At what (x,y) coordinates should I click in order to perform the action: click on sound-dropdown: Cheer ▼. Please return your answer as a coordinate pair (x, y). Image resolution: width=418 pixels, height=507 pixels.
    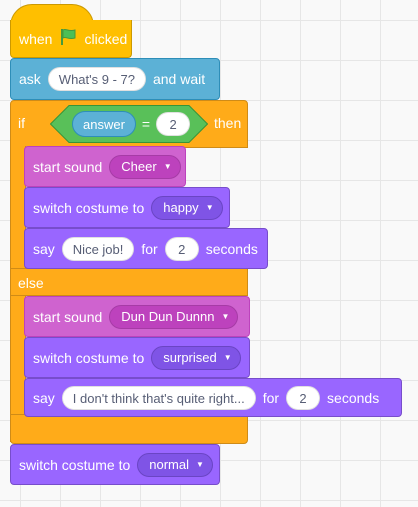
    Looking at the image, I should click on (145, 166).